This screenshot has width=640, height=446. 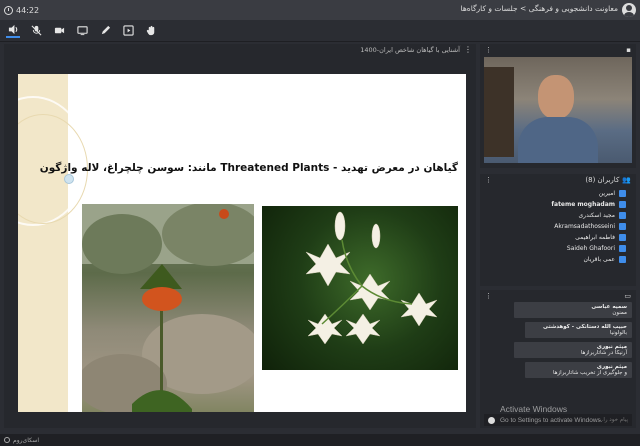 I want to click on presenter-video, so click(x=558, y=110).